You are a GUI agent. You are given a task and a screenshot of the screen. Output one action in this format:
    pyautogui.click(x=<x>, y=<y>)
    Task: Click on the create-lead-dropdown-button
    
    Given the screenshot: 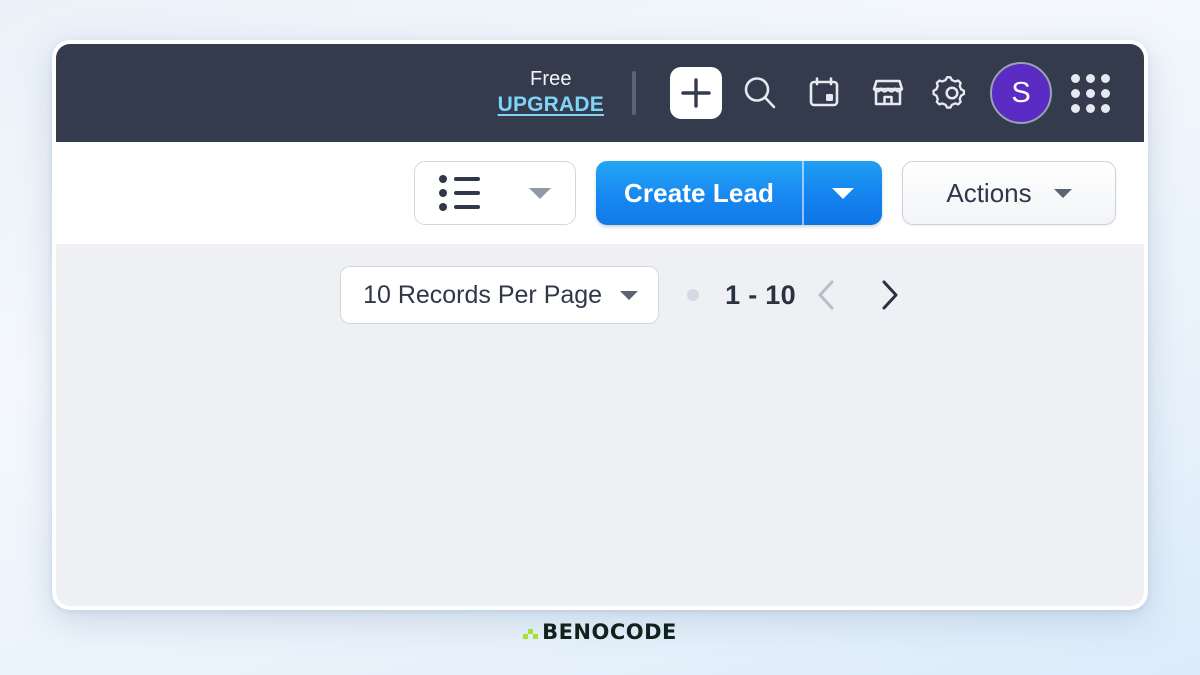 What is the action you would take?
    pyautogui.click(x=842, y=193)
    